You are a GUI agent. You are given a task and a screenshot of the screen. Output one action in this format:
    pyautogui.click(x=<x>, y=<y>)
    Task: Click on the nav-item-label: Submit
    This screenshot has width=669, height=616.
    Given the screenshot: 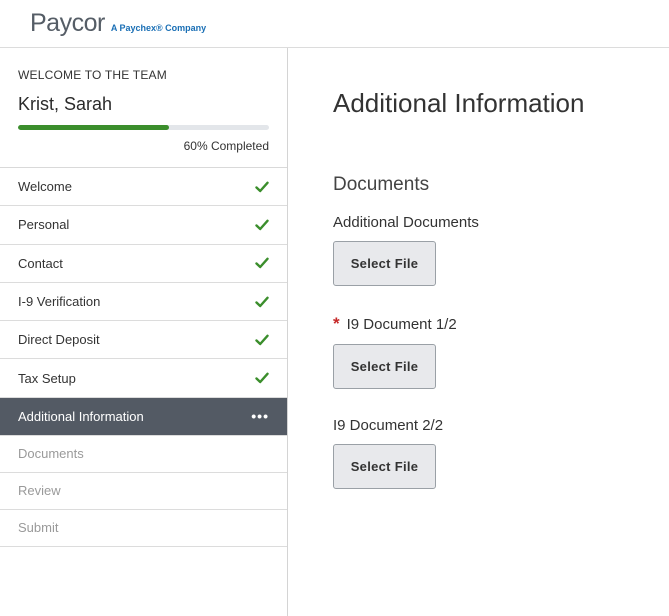 What is the action you would take?
    pyautogui.click(x=38, y=528)
    